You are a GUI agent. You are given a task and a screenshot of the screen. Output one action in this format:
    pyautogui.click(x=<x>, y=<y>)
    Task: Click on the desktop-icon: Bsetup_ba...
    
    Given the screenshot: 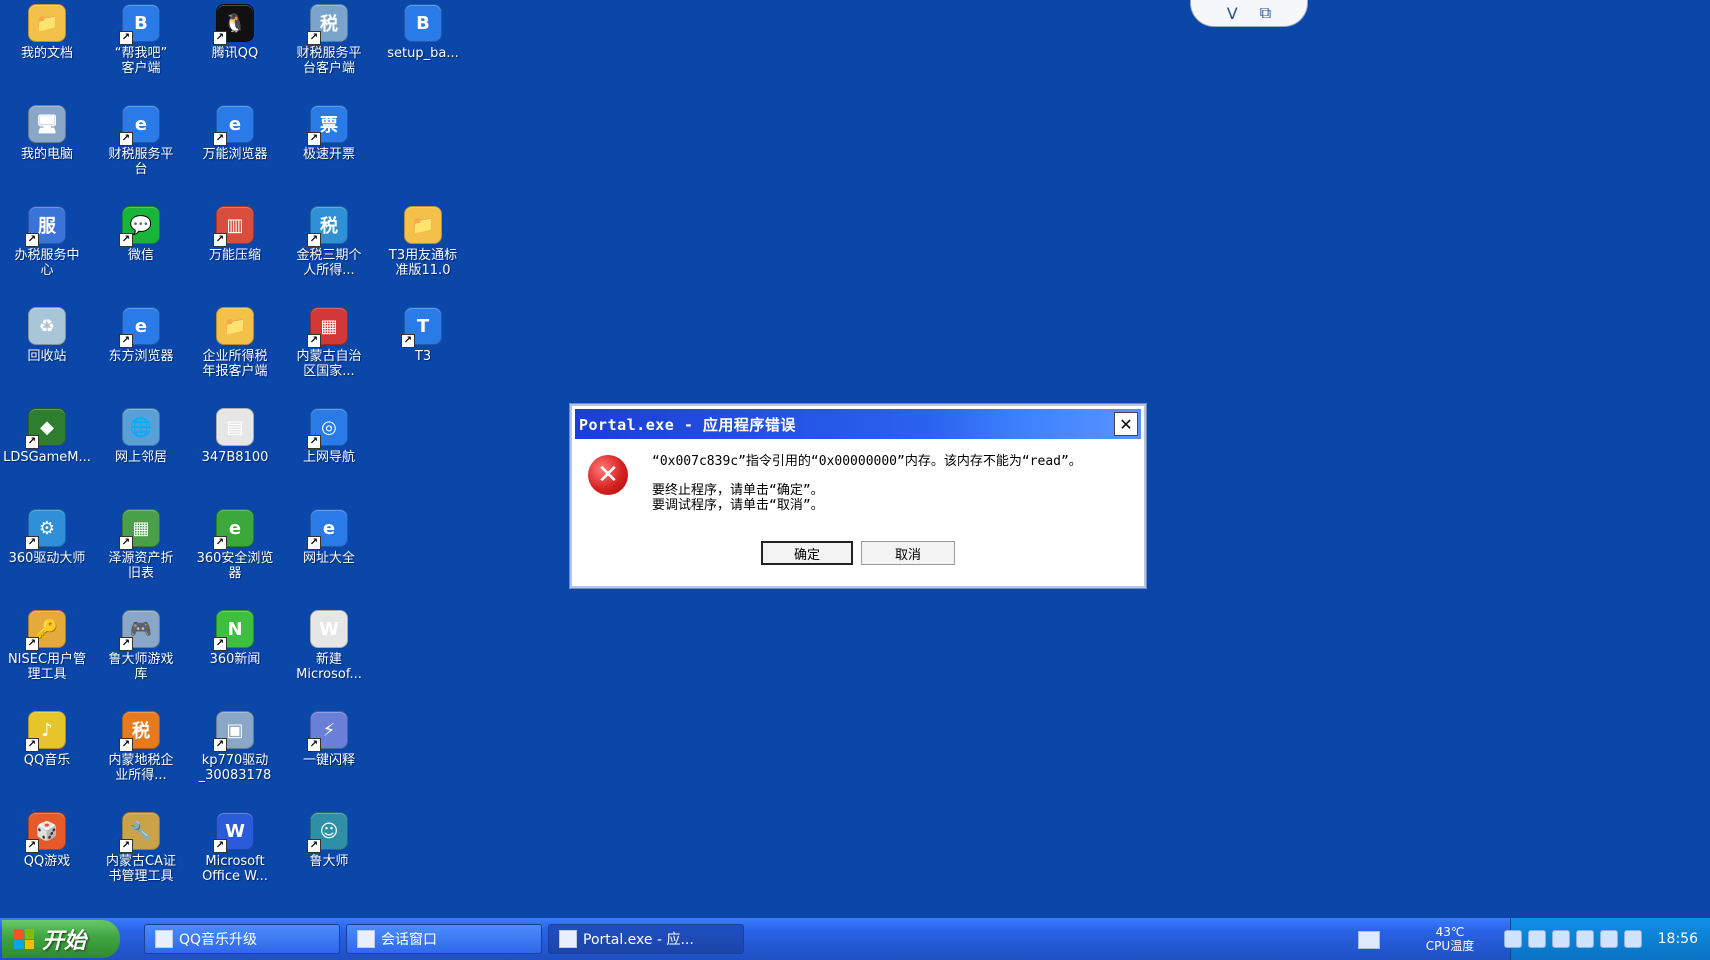 What is the action you would take?
    pyautogui.click(x=423, y=30)
    